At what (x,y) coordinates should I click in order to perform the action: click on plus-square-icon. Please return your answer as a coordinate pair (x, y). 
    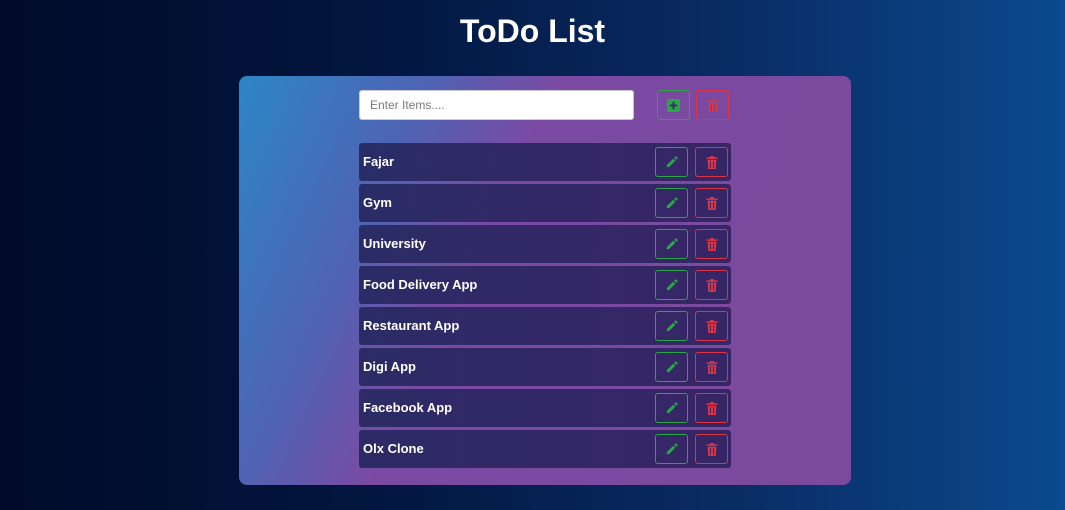
    Looking at the image, I should click on (673, 105).